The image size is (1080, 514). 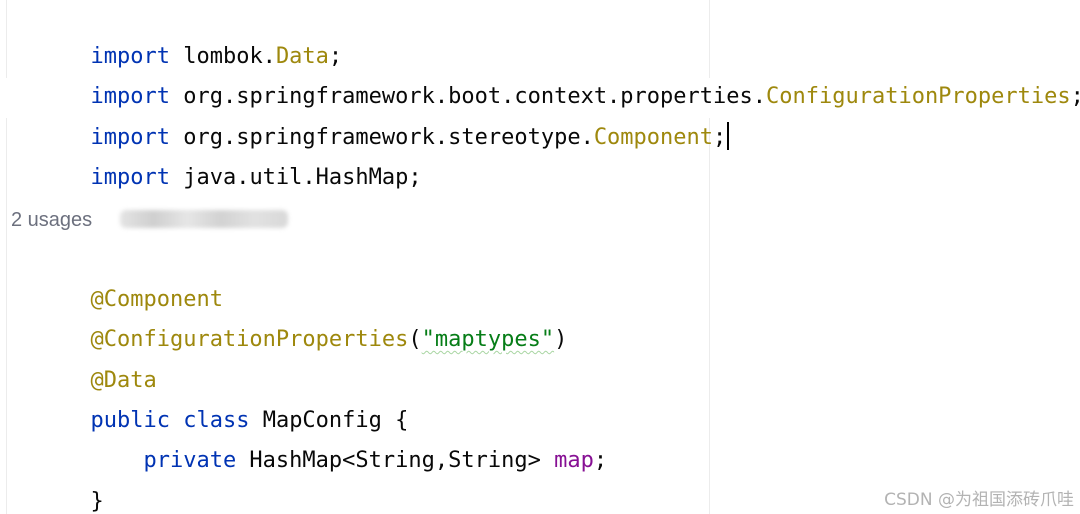 What do you see at coordinates (289, 316) in the screenshot?
I see `code-line-configuration-properties-annotation: @ConfigurationProperties("maptypes")` at bounding box center [289, 316].